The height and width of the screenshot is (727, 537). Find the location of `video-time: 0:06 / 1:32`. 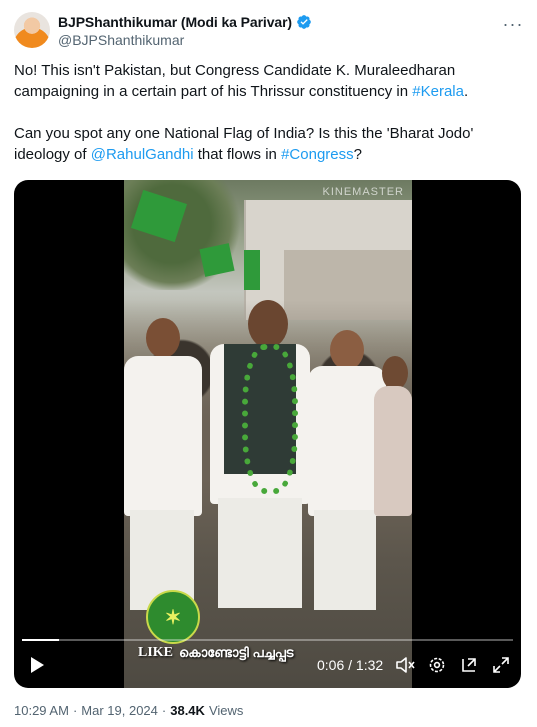

video-time: 0:06 / 1:32 is located at coordinates (350, 665).